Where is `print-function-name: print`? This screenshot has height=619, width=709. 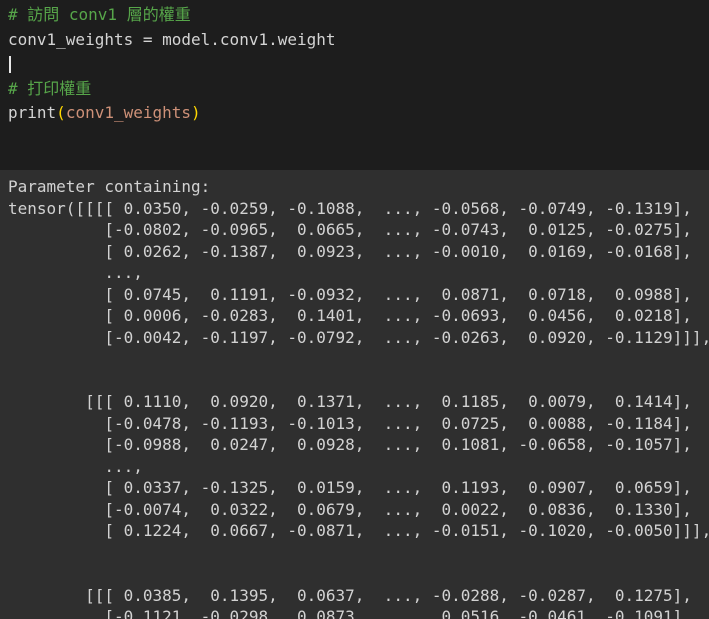 print-function-name: print is located at coordinates (32, 112).